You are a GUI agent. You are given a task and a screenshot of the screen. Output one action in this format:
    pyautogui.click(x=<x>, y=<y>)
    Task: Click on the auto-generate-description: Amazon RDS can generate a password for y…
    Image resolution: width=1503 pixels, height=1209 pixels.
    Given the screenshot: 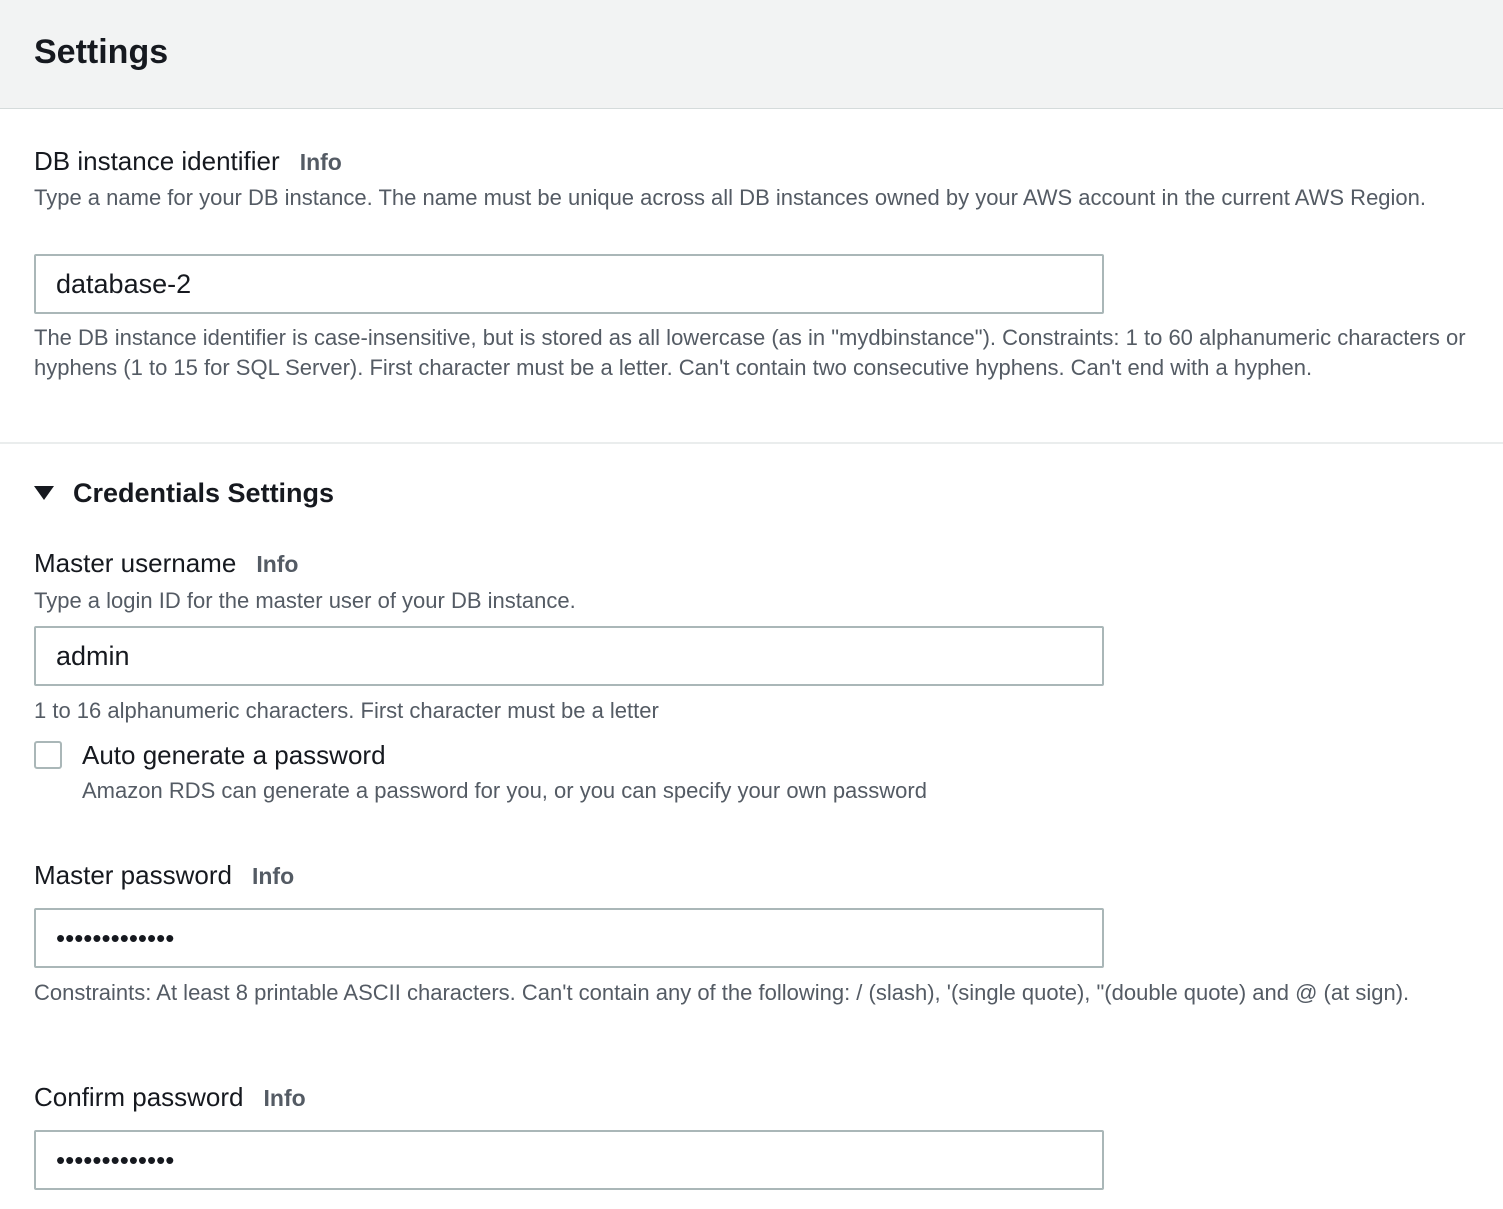 What is the action you would take?
    pyautogui.click(x=504, y=790)
    